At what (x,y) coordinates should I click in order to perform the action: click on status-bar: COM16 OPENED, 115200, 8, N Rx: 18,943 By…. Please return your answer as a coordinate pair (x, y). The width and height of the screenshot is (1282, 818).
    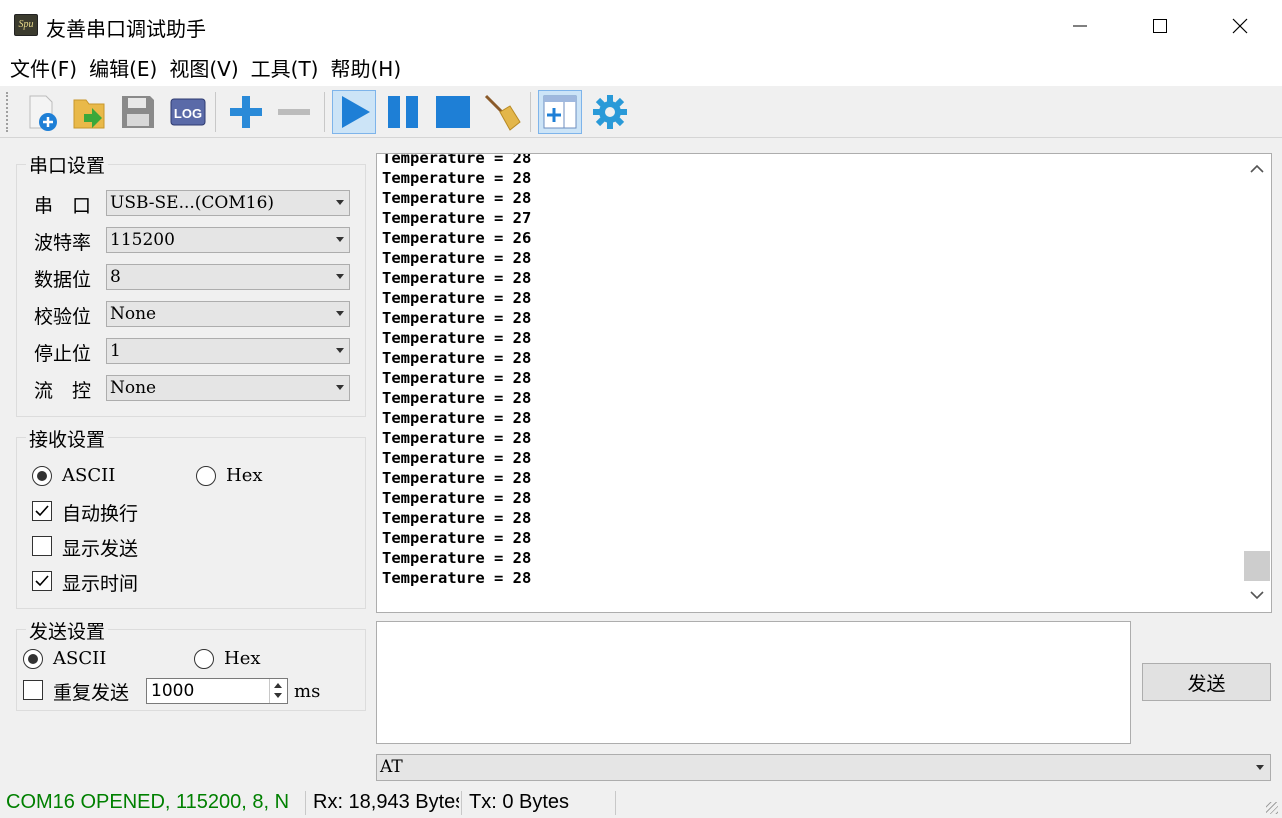
    Looking at the image, I should click on (641, 802).